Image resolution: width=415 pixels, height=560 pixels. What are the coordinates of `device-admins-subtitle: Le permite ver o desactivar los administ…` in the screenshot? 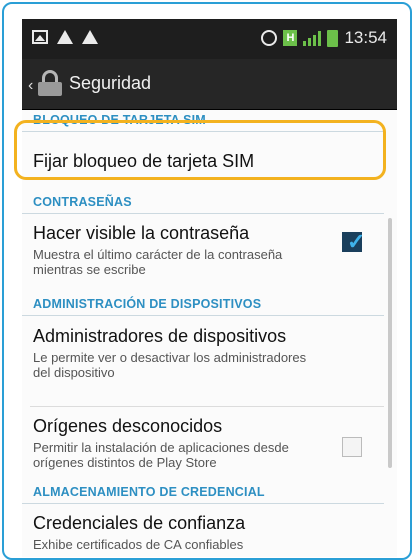 It's located at (170, 365).